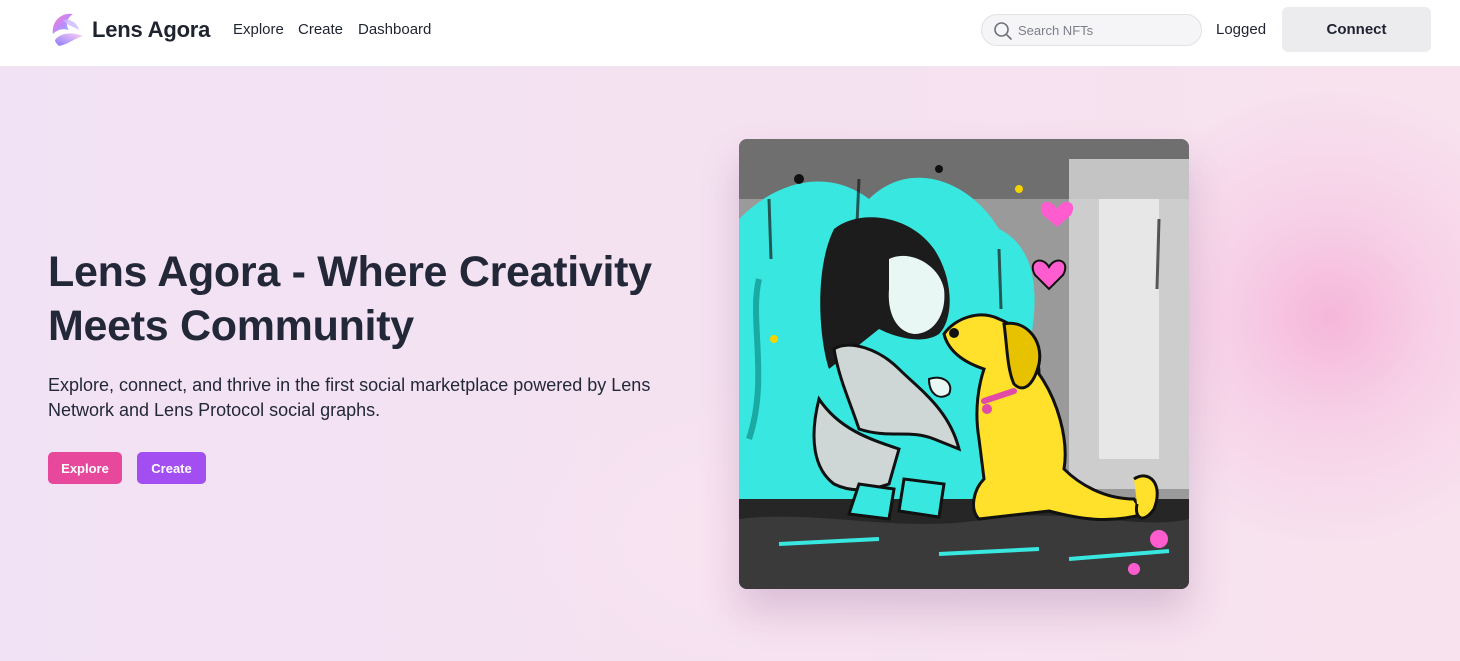 The width and height of the screenshot is (1460, 661). I want to click on login-status-text: Logged, so click(1241, 29).